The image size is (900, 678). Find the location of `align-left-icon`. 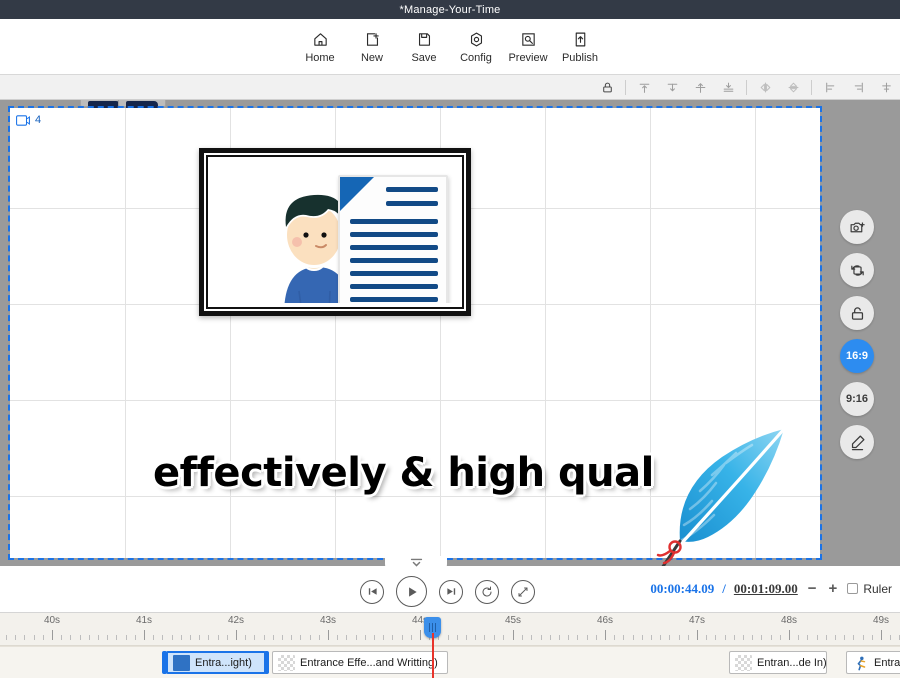

align-left-icon is located at coordinates (830, 87).